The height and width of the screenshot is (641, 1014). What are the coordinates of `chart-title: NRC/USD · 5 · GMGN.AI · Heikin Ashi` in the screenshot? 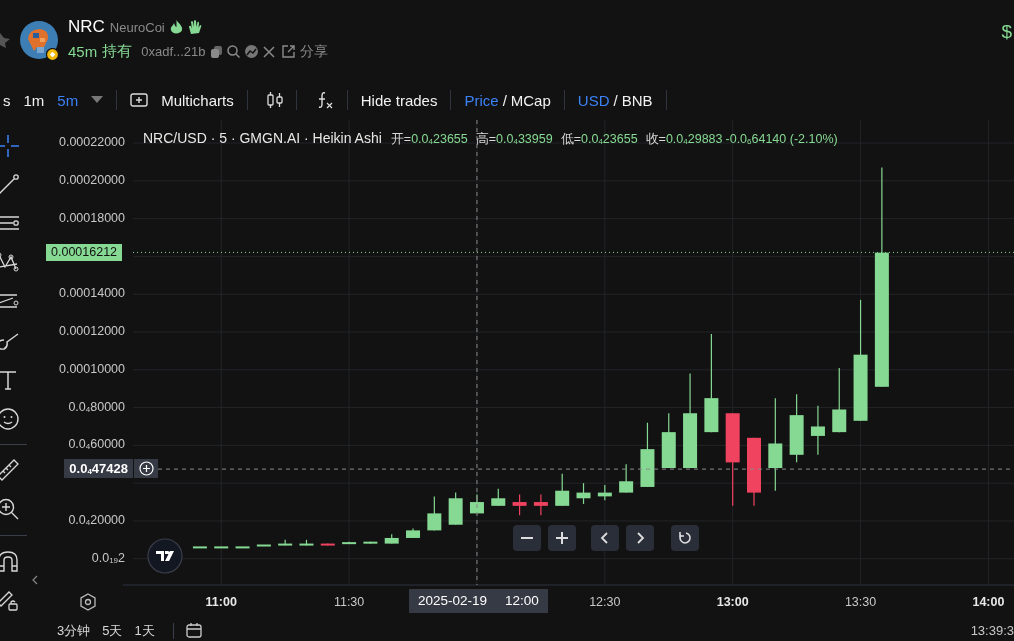 It's located at (262, 138).